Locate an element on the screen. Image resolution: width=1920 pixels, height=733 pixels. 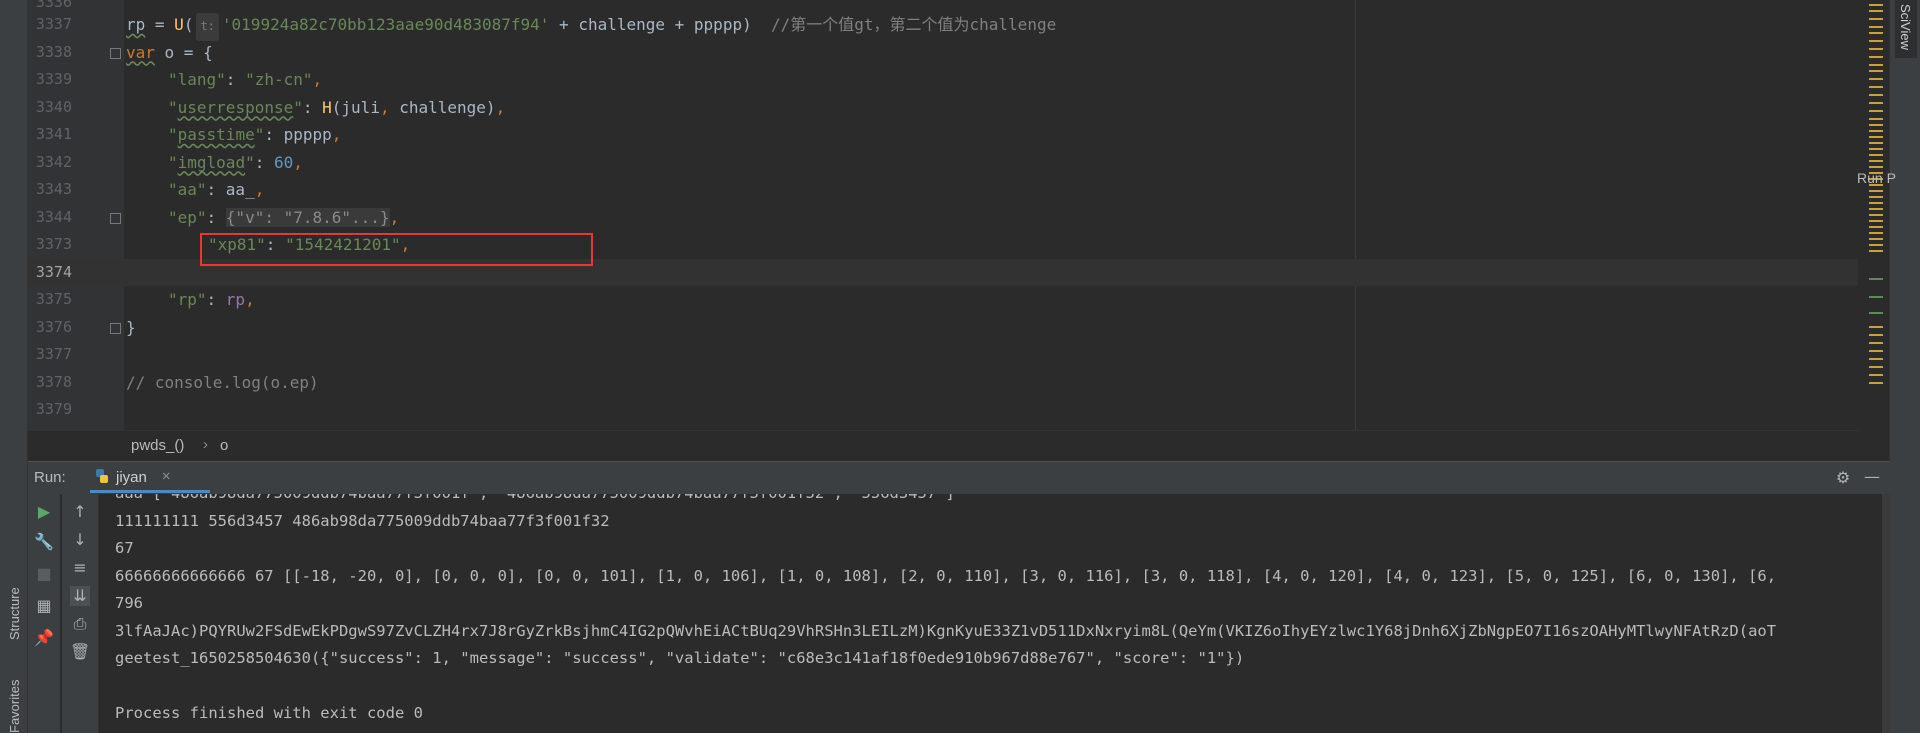
rerun-icon: ▶ is located at coordinates (44, 512).